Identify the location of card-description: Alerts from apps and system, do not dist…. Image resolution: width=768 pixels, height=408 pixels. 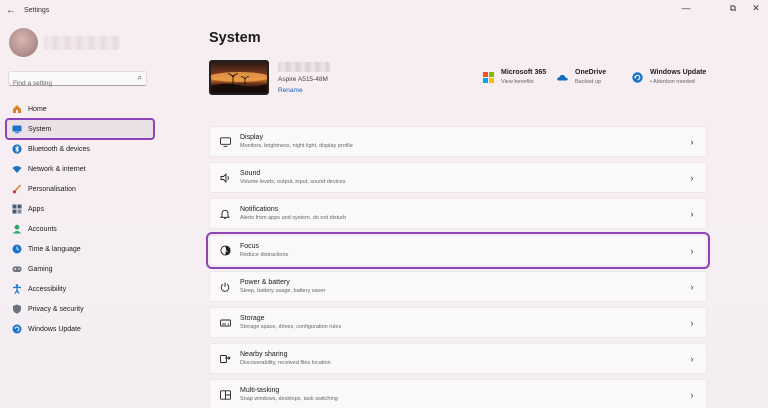
(293, 218).